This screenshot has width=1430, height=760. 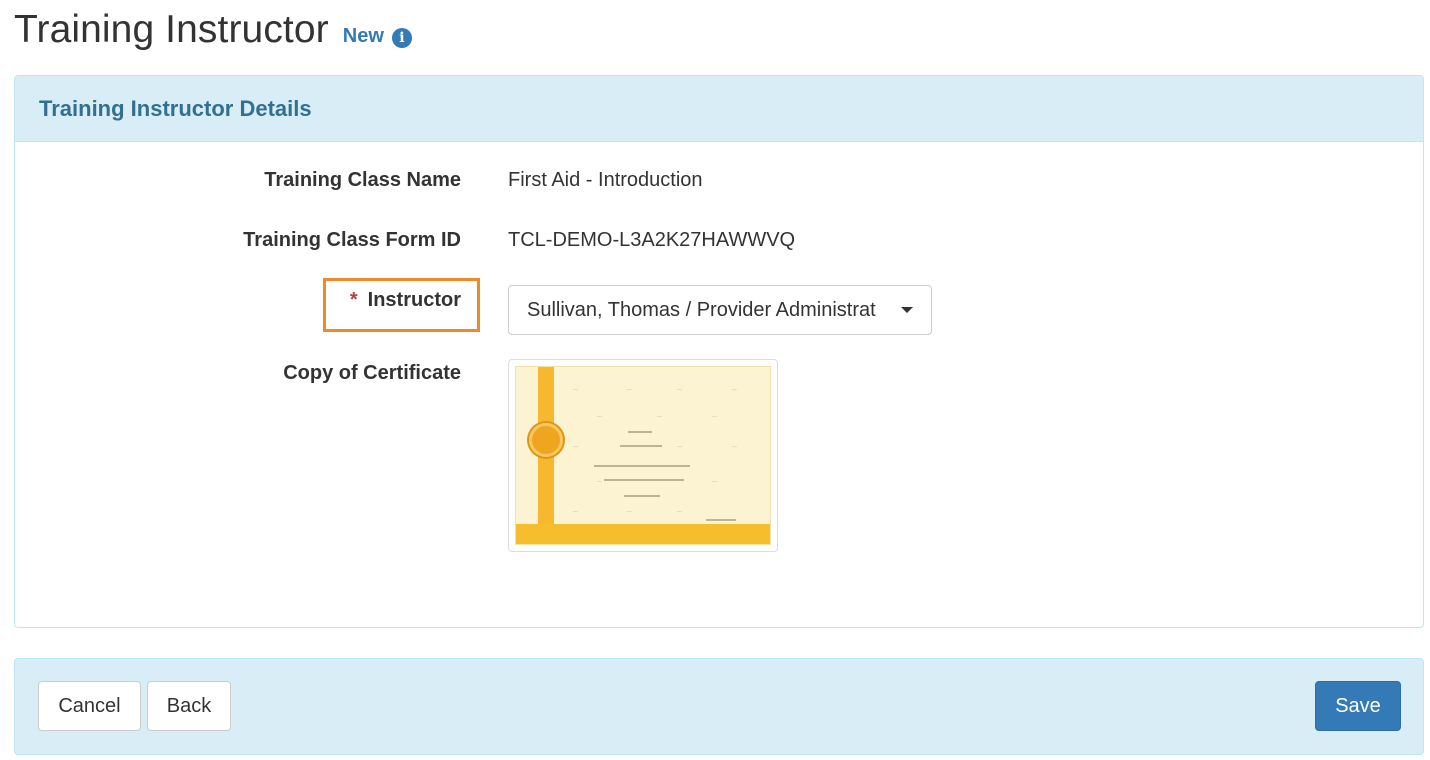 What do you see at coordinates (1358, 706) in the screenshot?
I see `save-button: Save` at bounding box center [1358, 706].